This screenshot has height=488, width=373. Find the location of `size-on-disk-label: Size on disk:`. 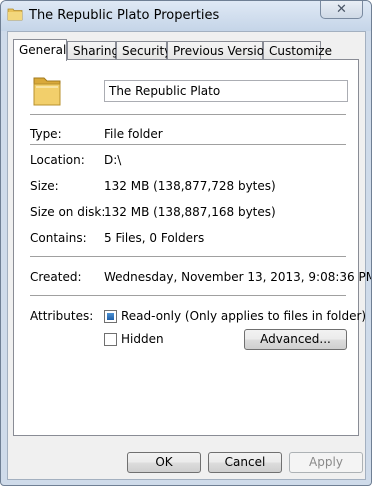

size-on-disk-label: Size on disk: is located at coordinates (68, 212).